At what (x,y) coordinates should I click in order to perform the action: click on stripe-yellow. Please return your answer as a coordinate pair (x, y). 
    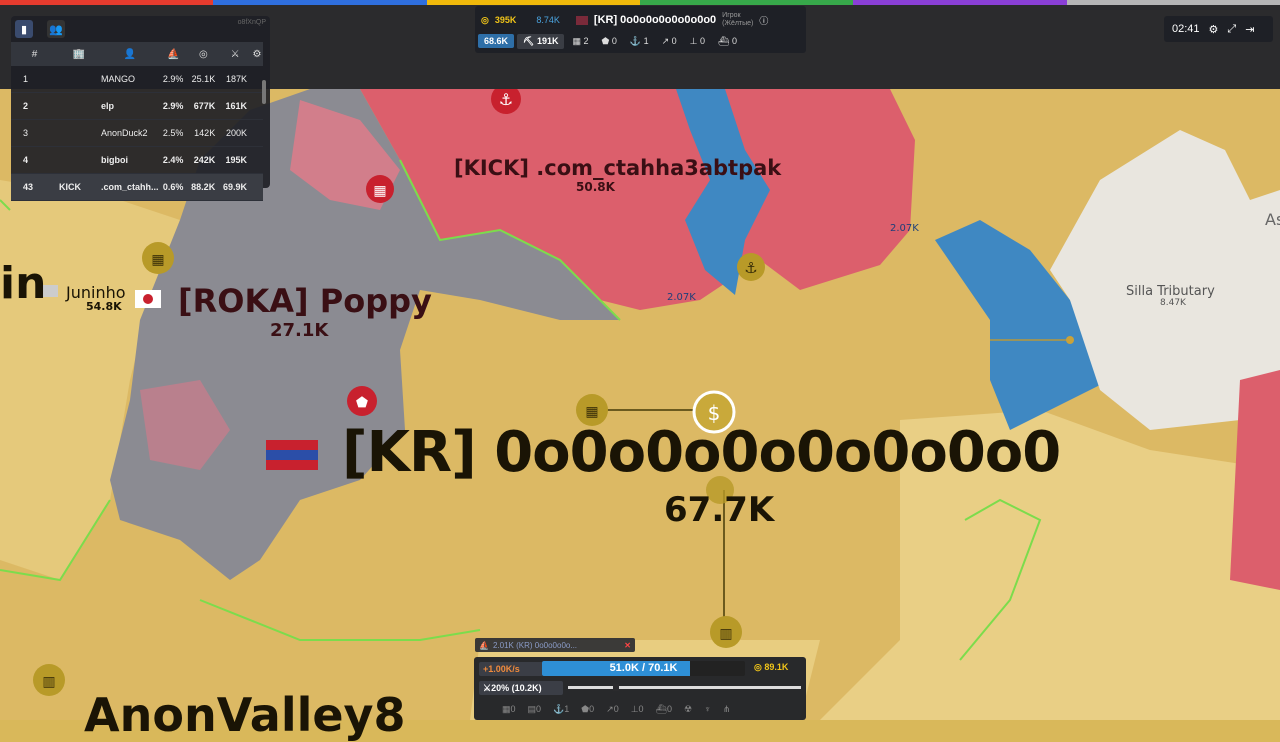
    Looking at the image, I should click on (533, 2).